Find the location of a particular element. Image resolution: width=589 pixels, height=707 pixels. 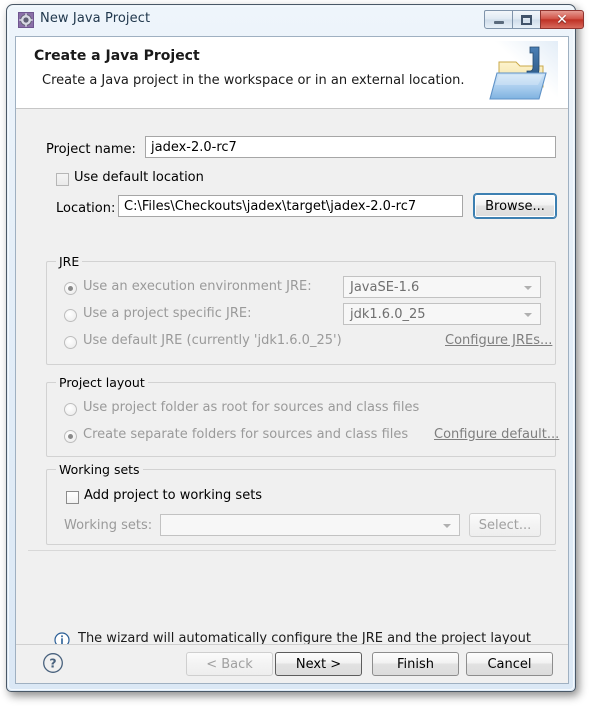

window-title: New Java Project is located at coordinates (95, 18).